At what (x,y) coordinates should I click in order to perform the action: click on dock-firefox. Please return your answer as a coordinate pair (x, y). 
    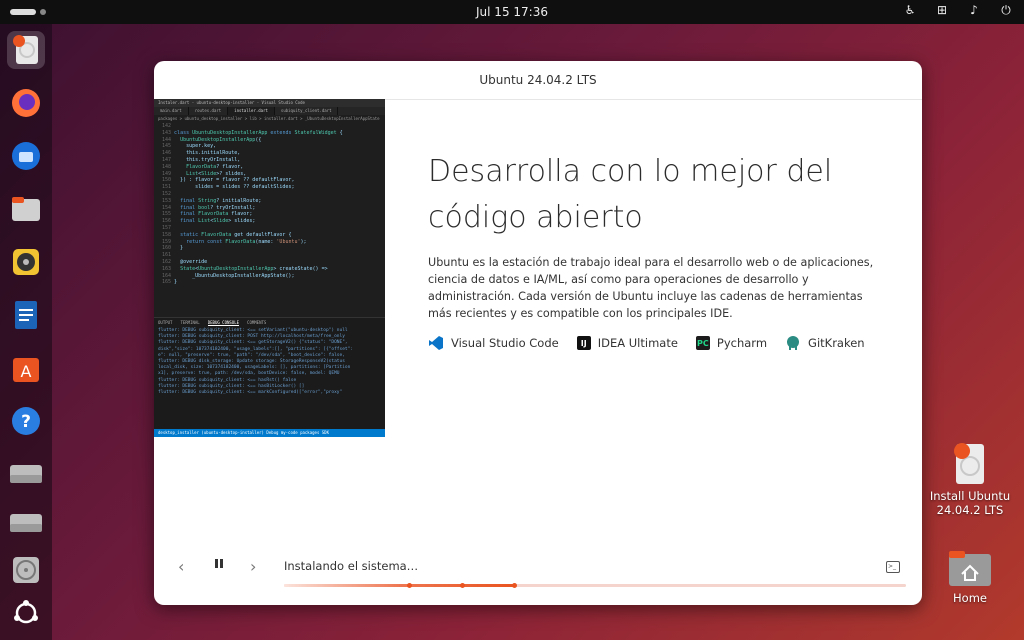
    Looking at the image, I should click on (26, 103).